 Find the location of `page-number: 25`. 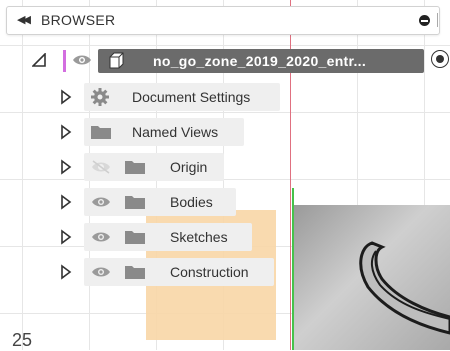

page-number: 25 is located at coordinates (22, 340).